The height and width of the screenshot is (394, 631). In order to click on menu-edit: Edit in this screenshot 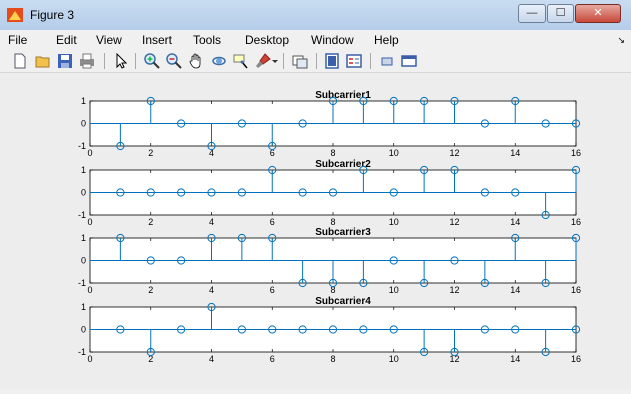, I will do `click(66, 40)`.